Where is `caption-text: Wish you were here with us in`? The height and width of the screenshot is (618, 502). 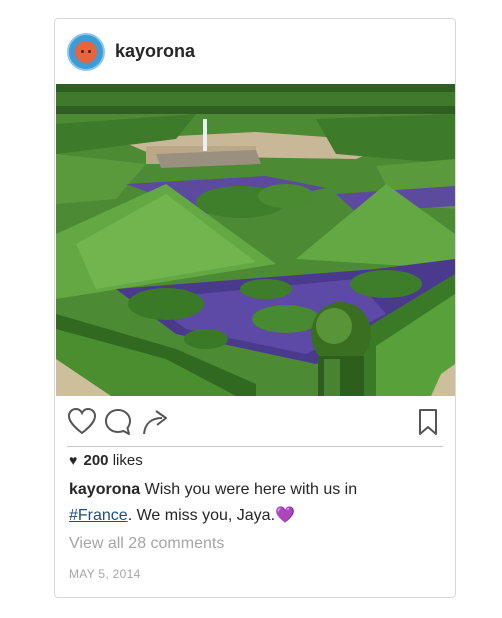 caption-text: Wish you were here with us in is located at coordinates (249, 489).